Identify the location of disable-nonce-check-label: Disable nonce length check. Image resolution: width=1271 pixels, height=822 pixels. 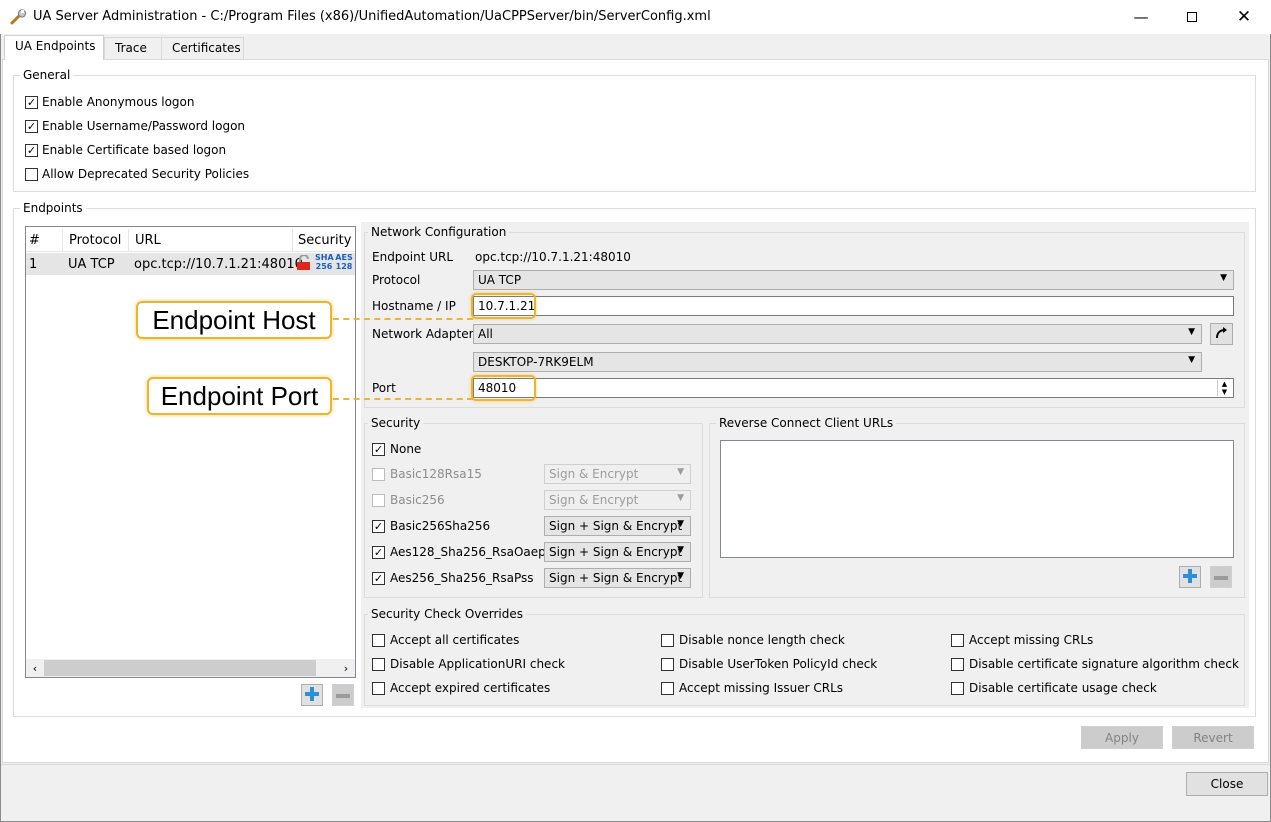
(762, 640).